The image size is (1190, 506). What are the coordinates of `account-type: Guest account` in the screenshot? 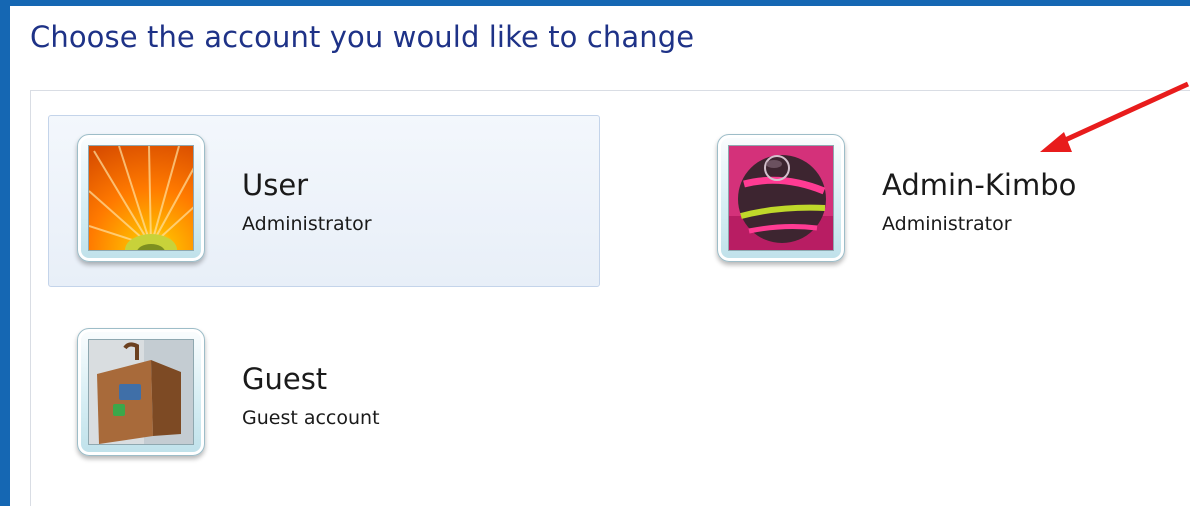 It's located at (311, 418).